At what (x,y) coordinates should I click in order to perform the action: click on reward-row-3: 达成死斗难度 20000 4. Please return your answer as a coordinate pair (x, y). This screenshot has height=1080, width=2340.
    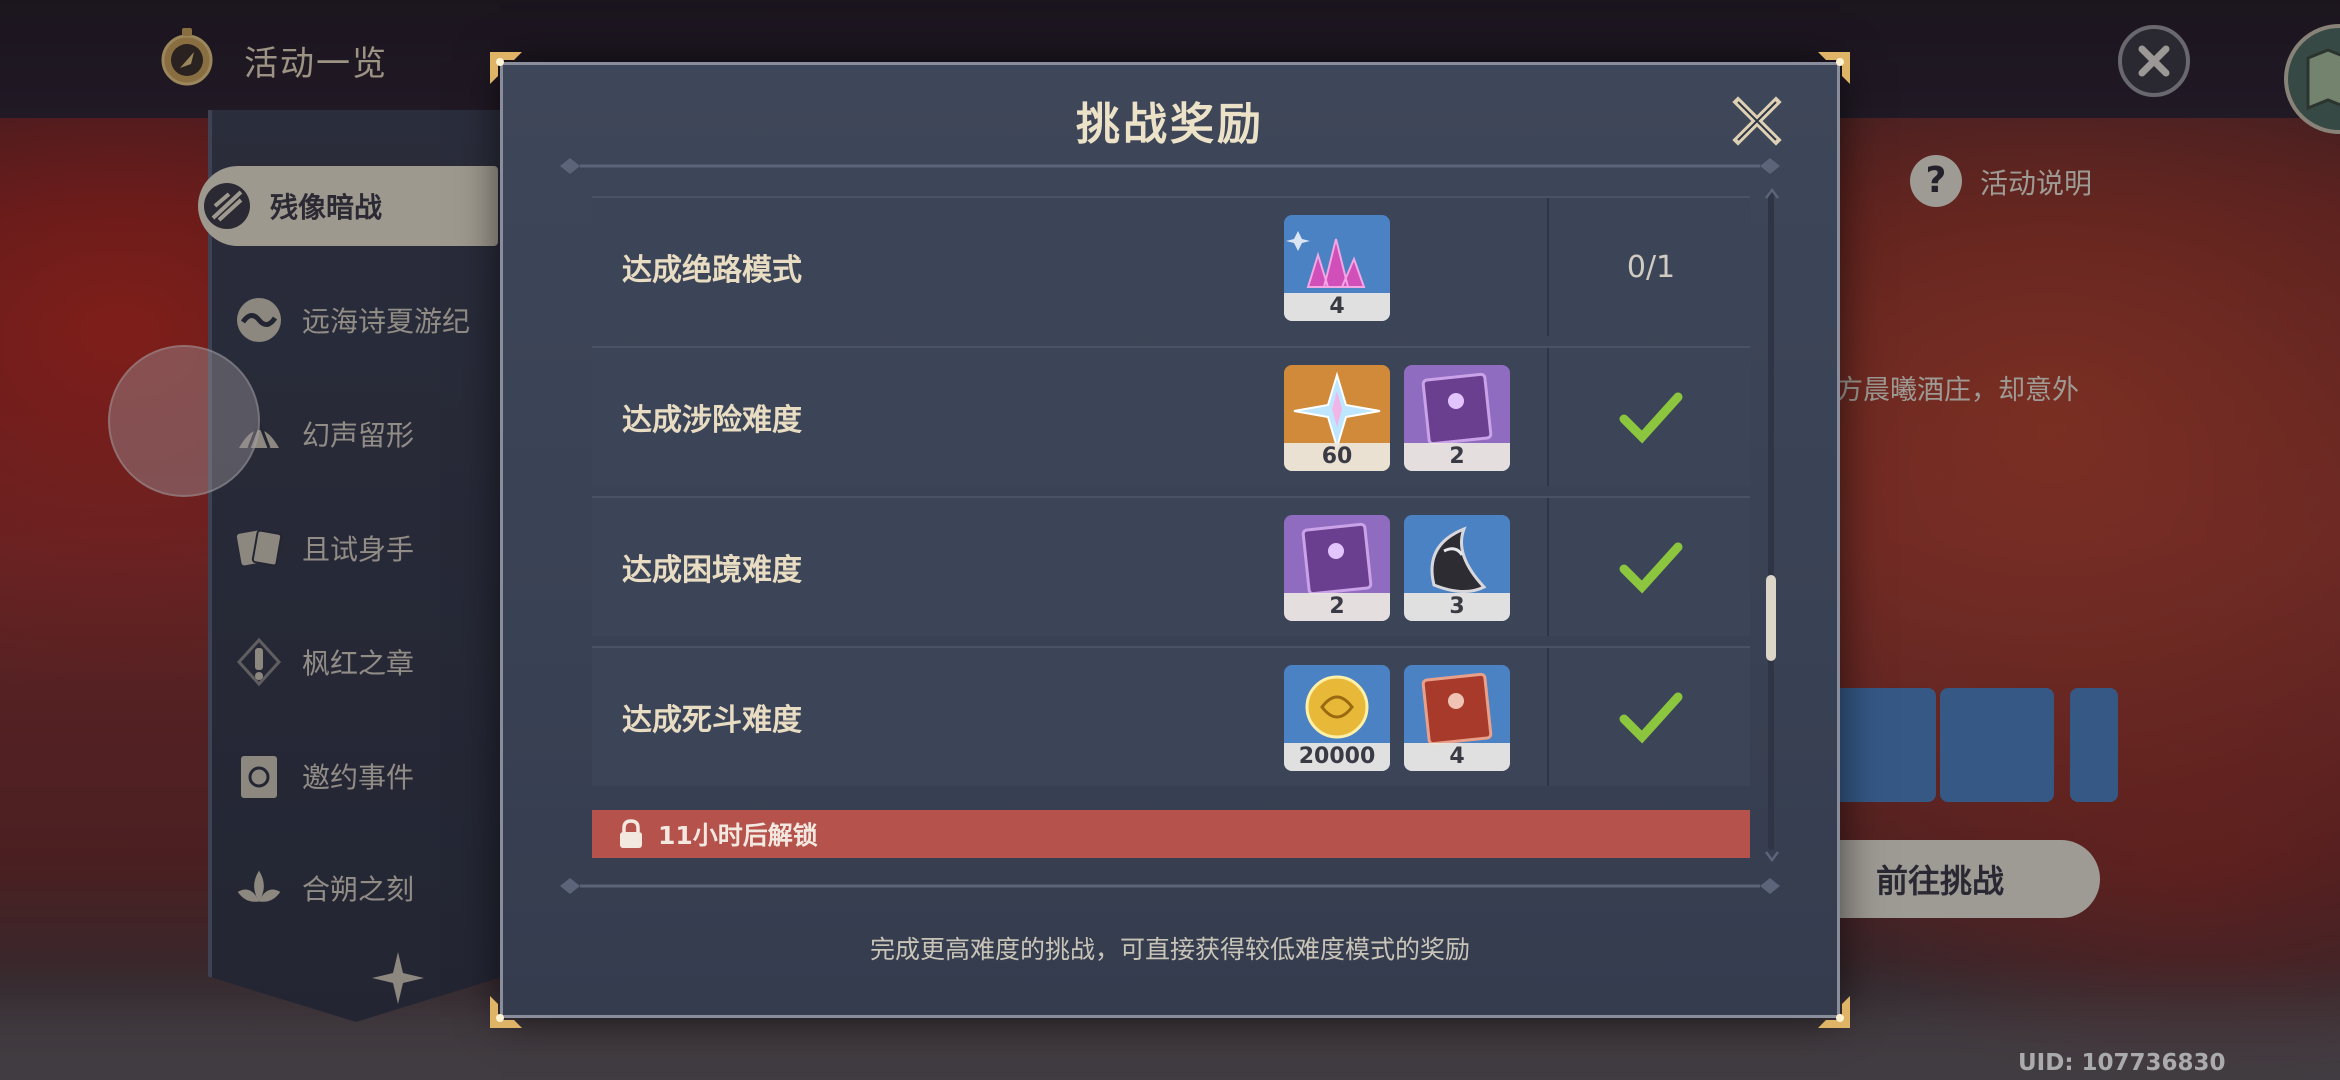
    Looking at the image, I should click on (1171, 716).